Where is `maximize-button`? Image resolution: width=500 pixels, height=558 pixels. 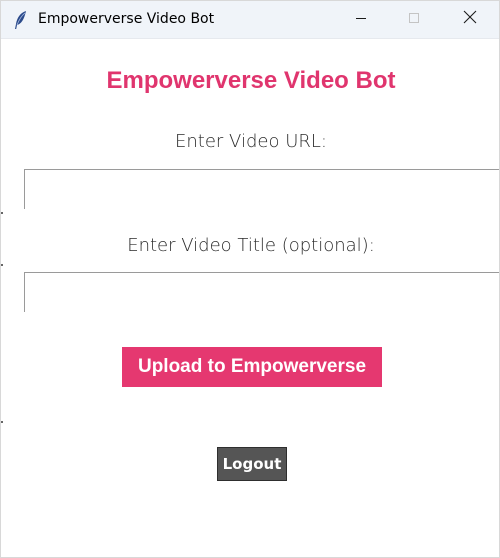
maximize-button is located at coordinates (414, 19).